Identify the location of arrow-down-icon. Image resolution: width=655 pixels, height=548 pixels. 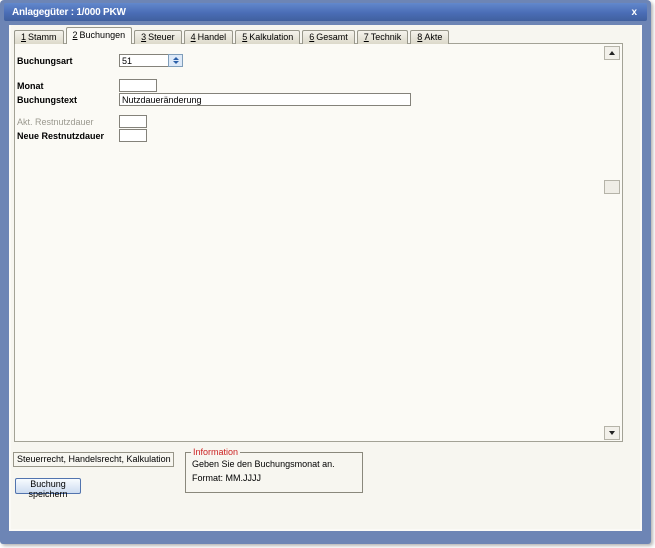
(612, 433).